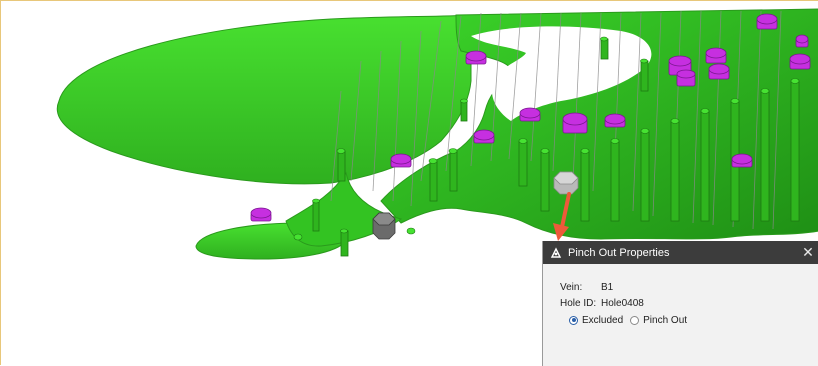 The width and height of the screenshot is (818, 366). What do you see at coordinates (566, 183) in the screenshot?
I see `pinch-out-marker` at bounding box center [566, 183].